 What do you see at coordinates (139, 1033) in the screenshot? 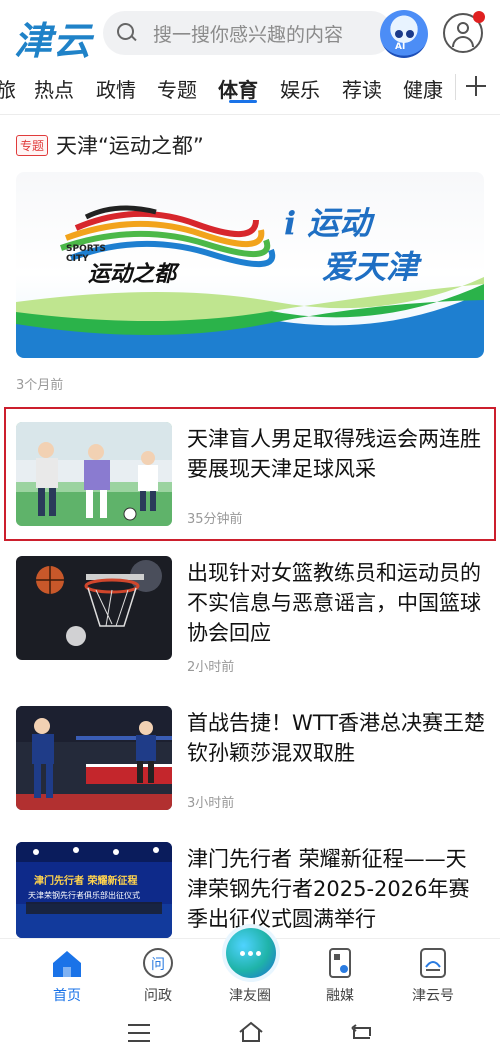
I see `menu-icon` at bounding box center [139, 1033].